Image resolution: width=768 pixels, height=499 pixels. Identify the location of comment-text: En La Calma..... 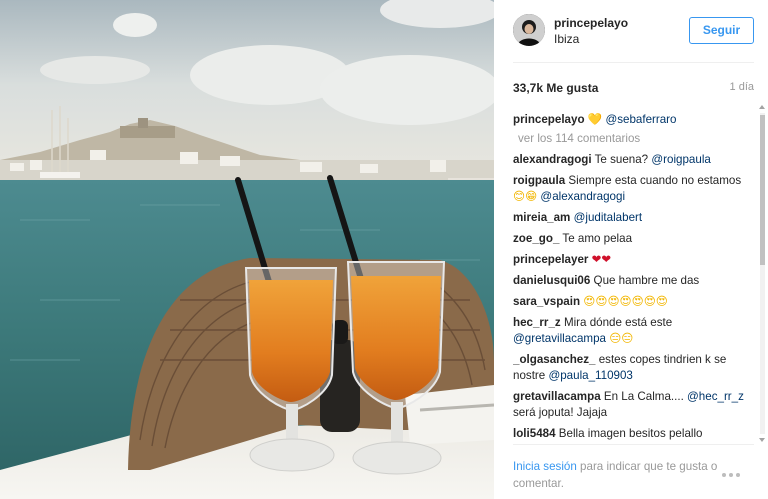
(643, 396).